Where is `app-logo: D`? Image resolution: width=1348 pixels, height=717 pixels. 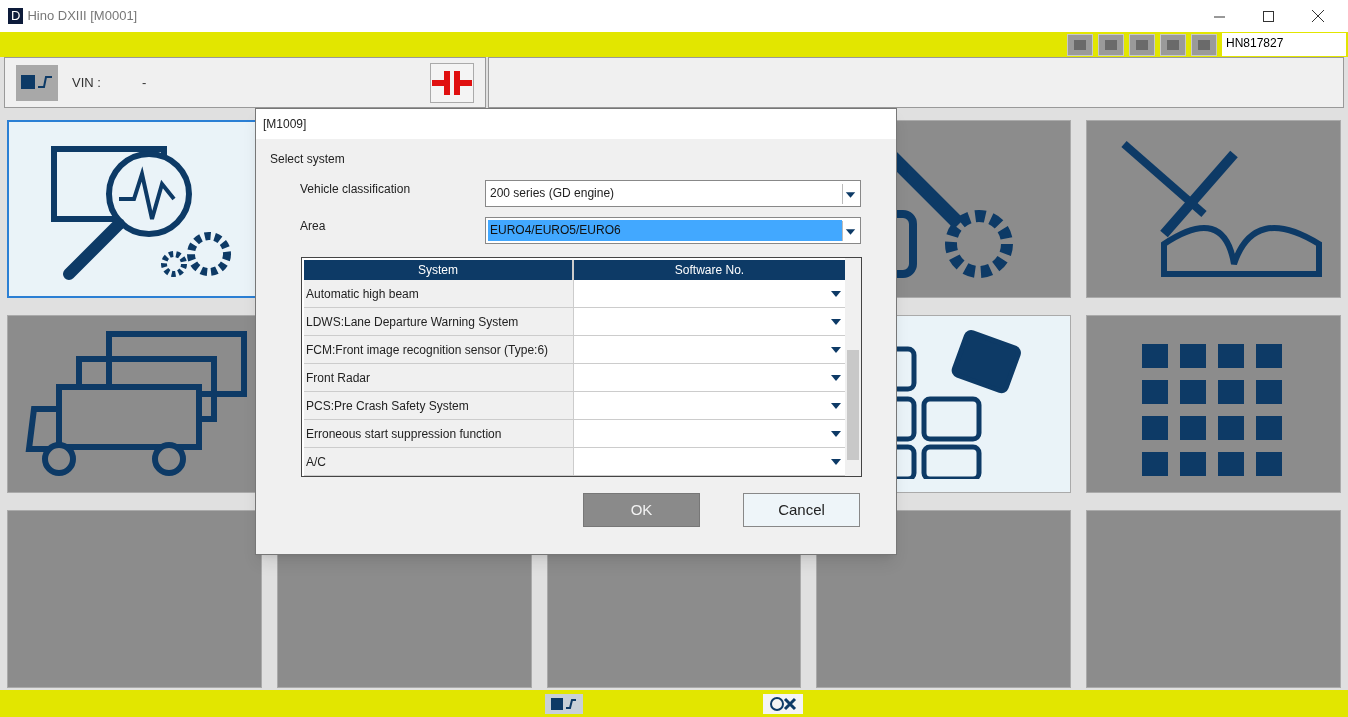
app-logo: D is located at coordinates (16, 16).